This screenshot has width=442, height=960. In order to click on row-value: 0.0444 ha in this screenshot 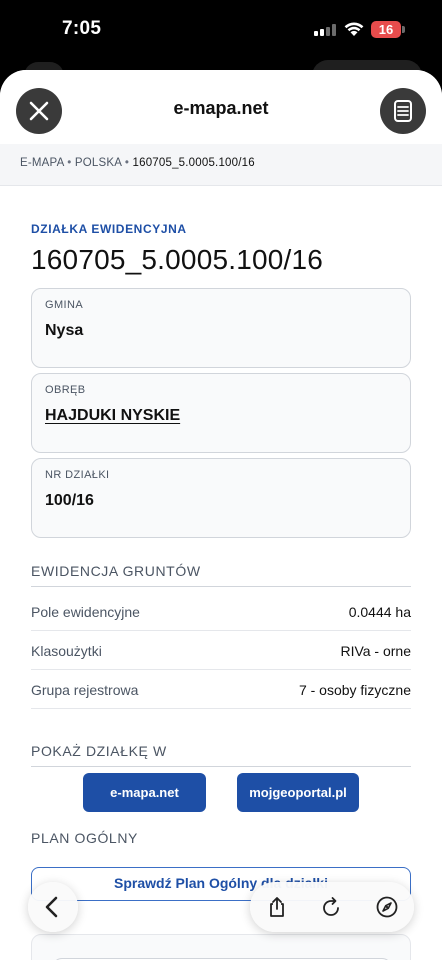, I will do `click(379, 612)`.